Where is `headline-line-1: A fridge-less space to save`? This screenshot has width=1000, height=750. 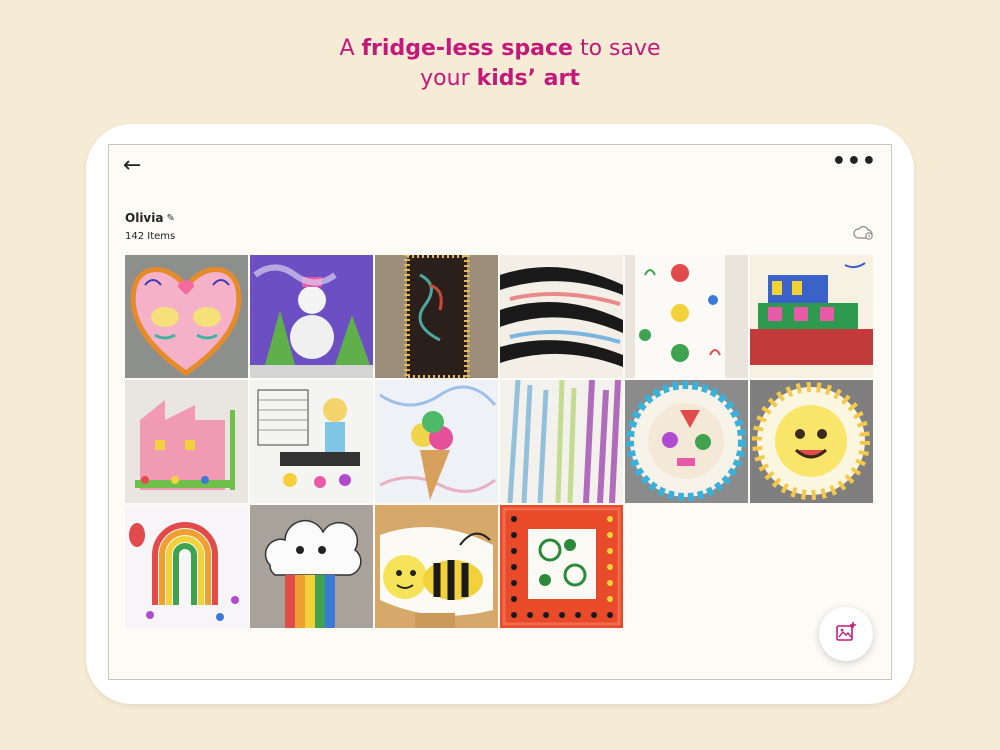 headline-line-1: A fridge-less space to save is located at coordinates (500, 49).